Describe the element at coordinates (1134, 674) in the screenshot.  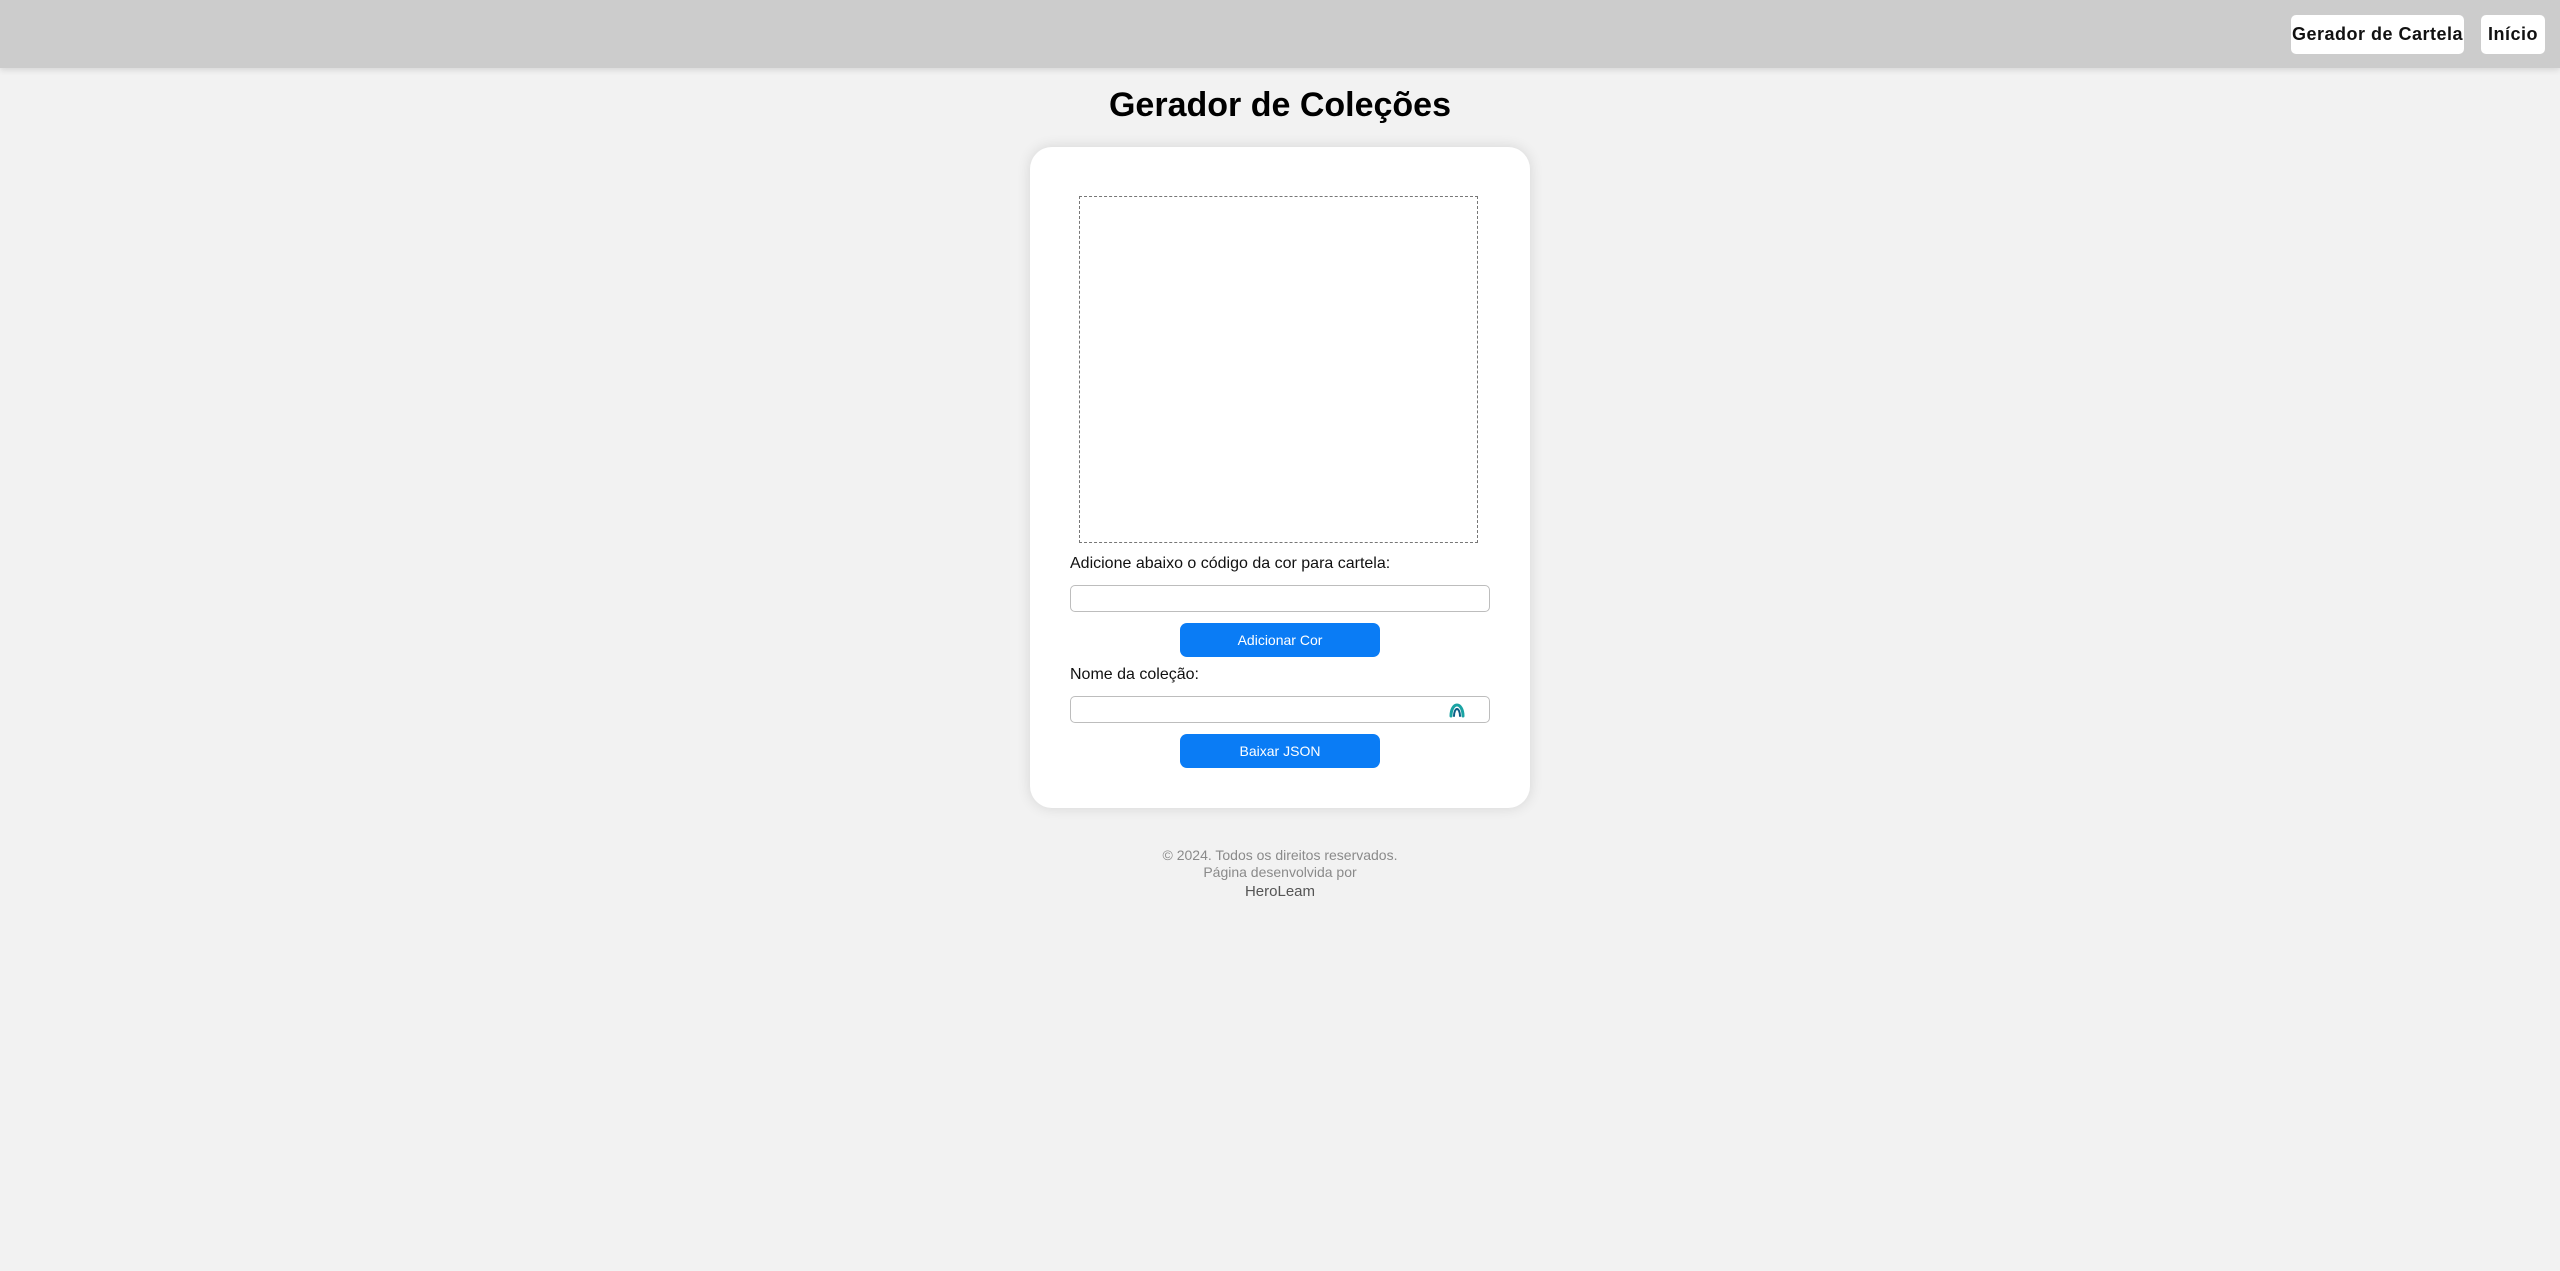
I see `collection-name-label: Nome da coleção:` at that location.